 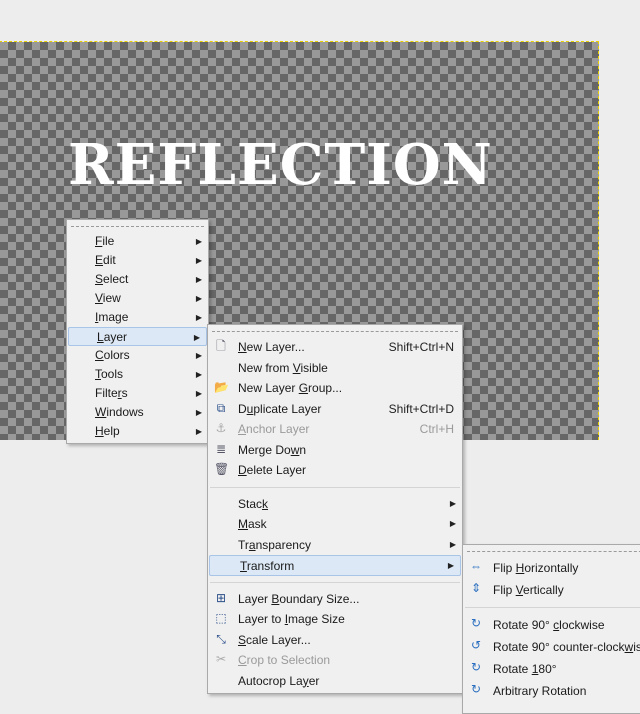 I want to click on duplicate-icon: ⧉, so click(x=221, y=407).